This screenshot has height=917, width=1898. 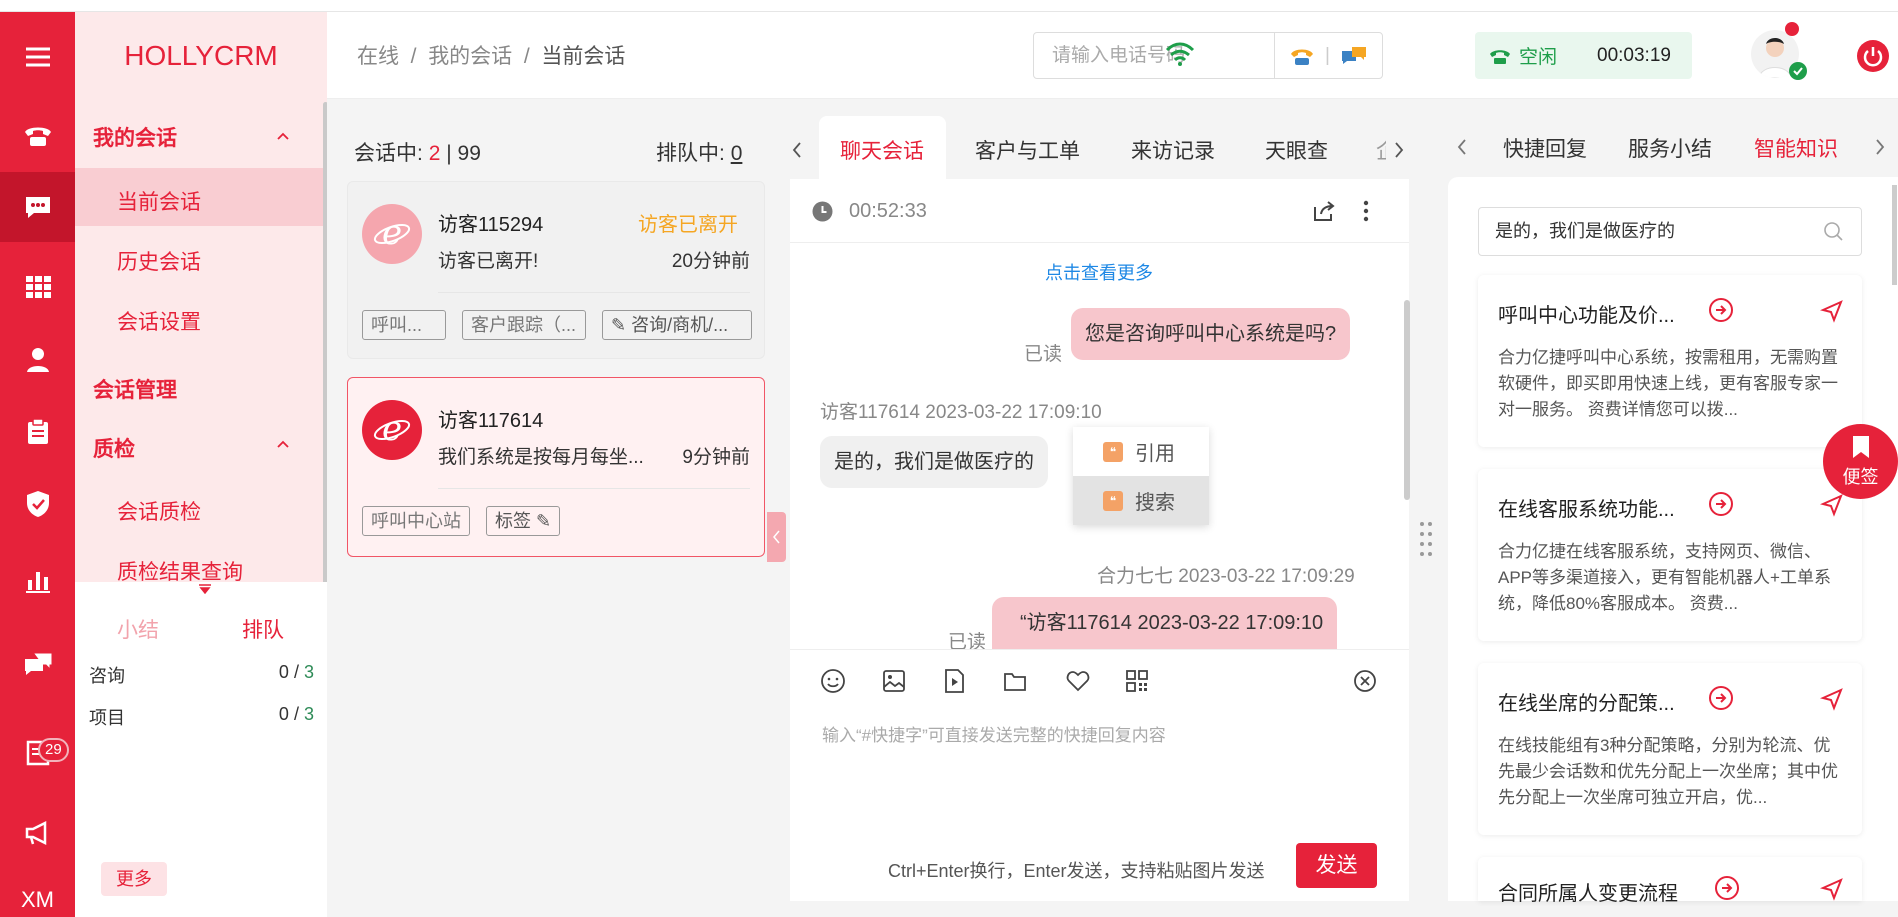 What do you see at coordinates (1366, 211) in the screenshot?
I see `more-vertical-icon` at bounding box center [1366, 211].